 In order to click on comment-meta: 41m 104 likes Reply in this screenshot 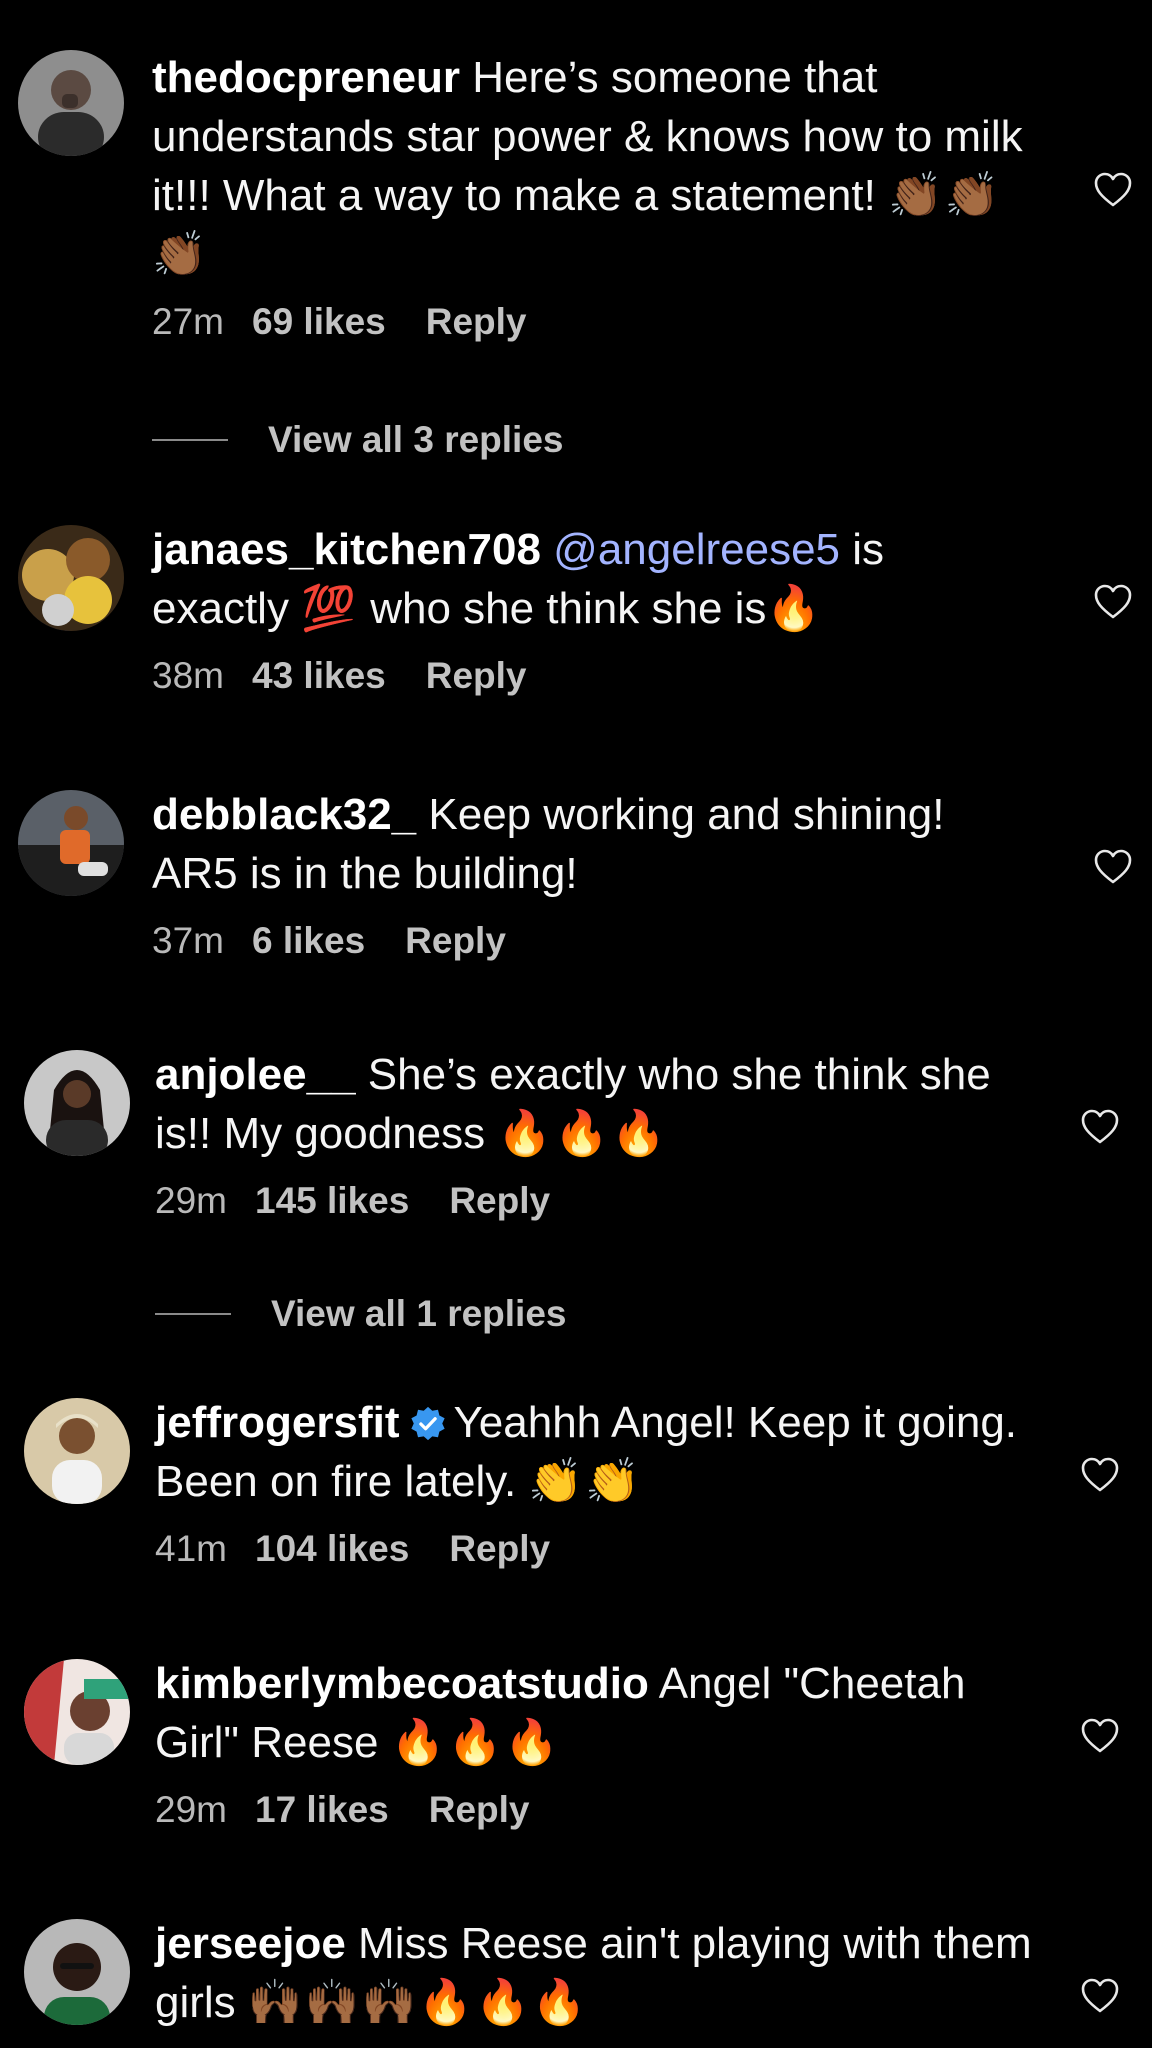, I will do `click(595, 1549)`.